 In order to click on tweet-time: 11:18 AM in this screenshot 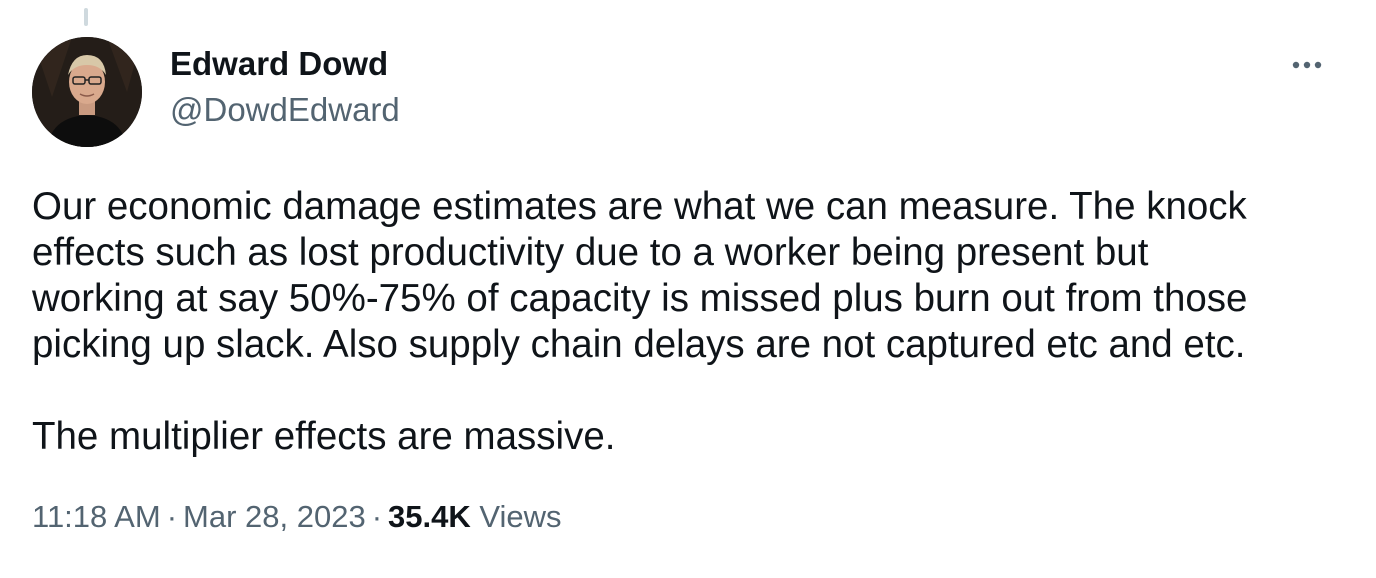, I will do `click(96, 516)`.